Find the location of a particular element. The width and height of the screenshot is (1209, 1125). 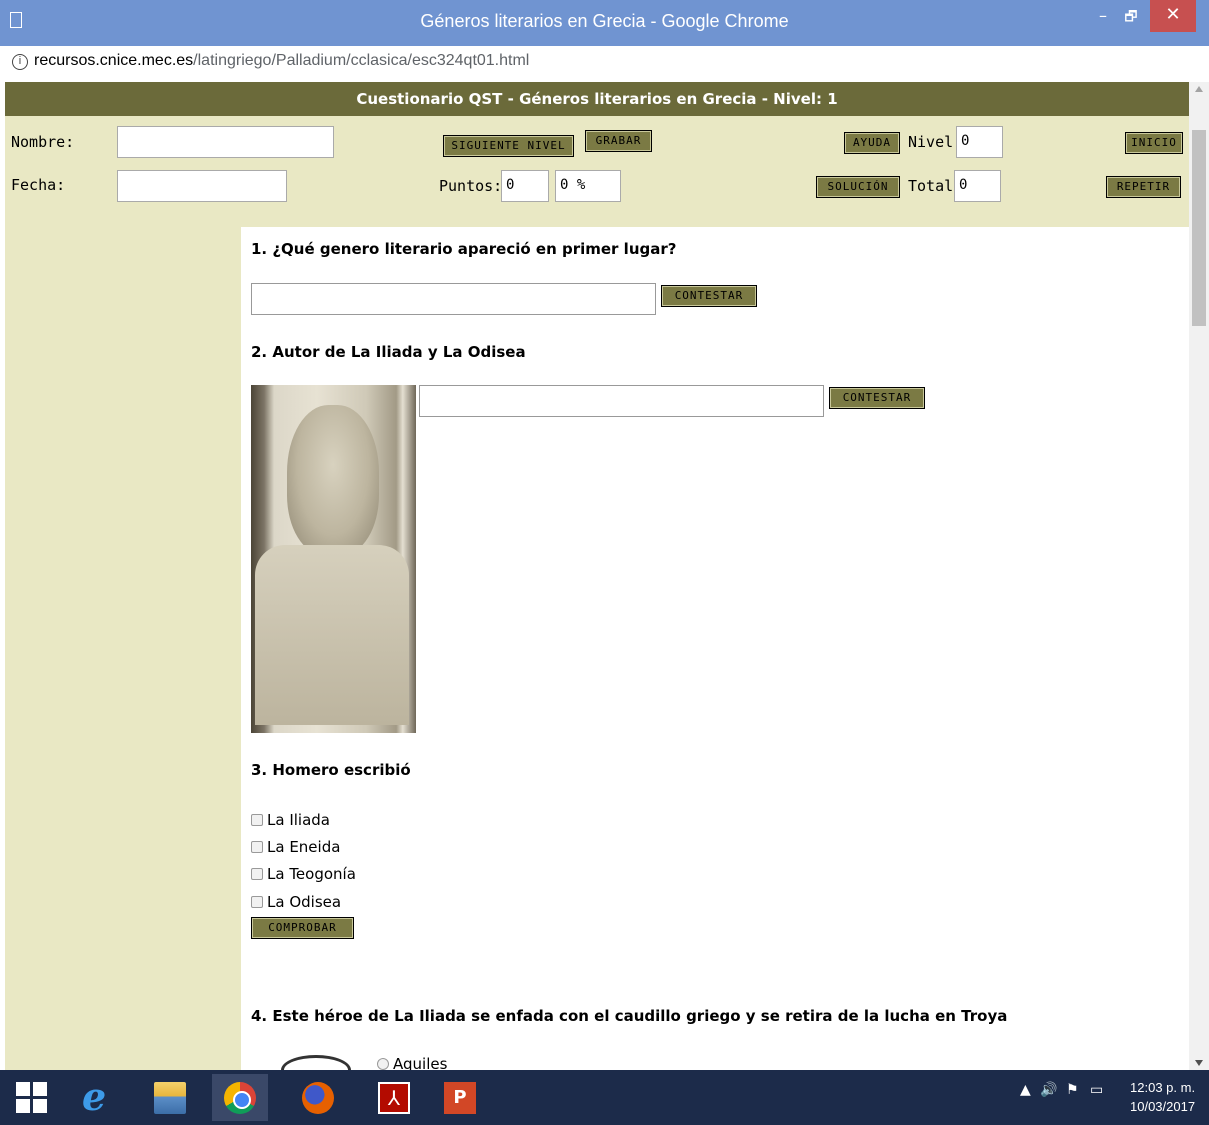

start-button is located at coordinates (32, 1097).